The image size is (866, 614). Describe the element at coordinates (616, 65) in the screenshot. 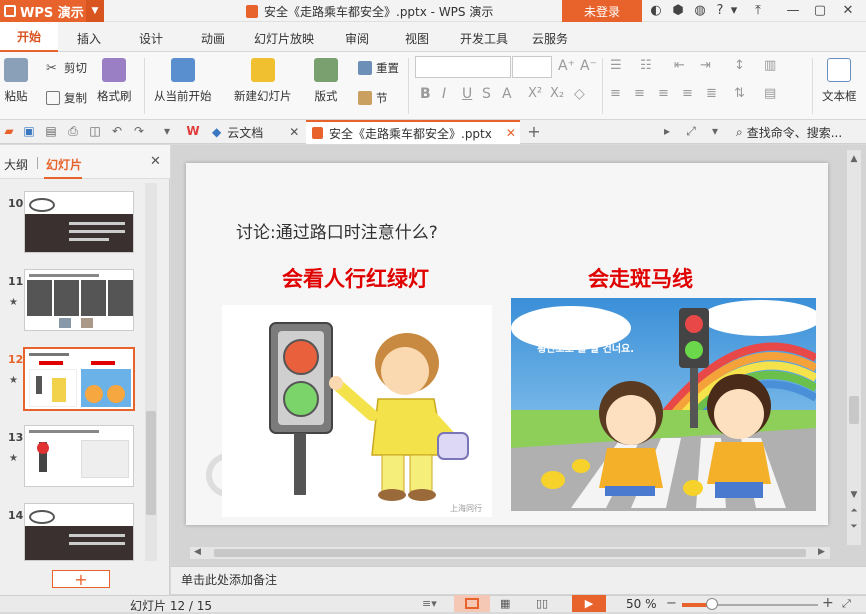

I see `bullets-icon: ☰` at that location.